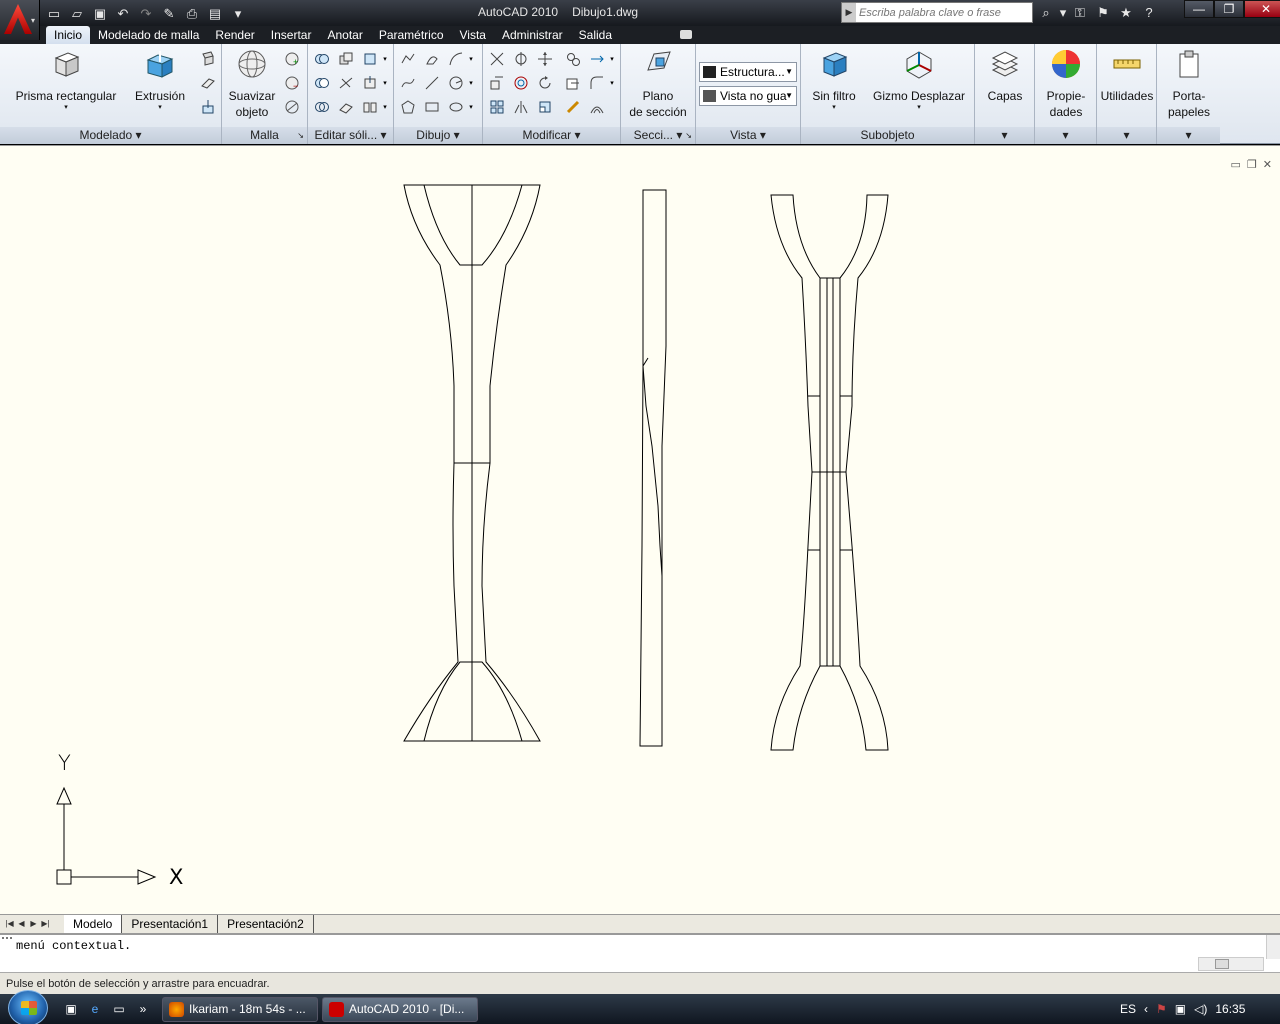 The width and height of the screenshot is (1280, 1024). What do you see at coordinates (1128, 1009) in the screenshot?
I see `language-indicator: ES` at bounding box center [1128, 1009].